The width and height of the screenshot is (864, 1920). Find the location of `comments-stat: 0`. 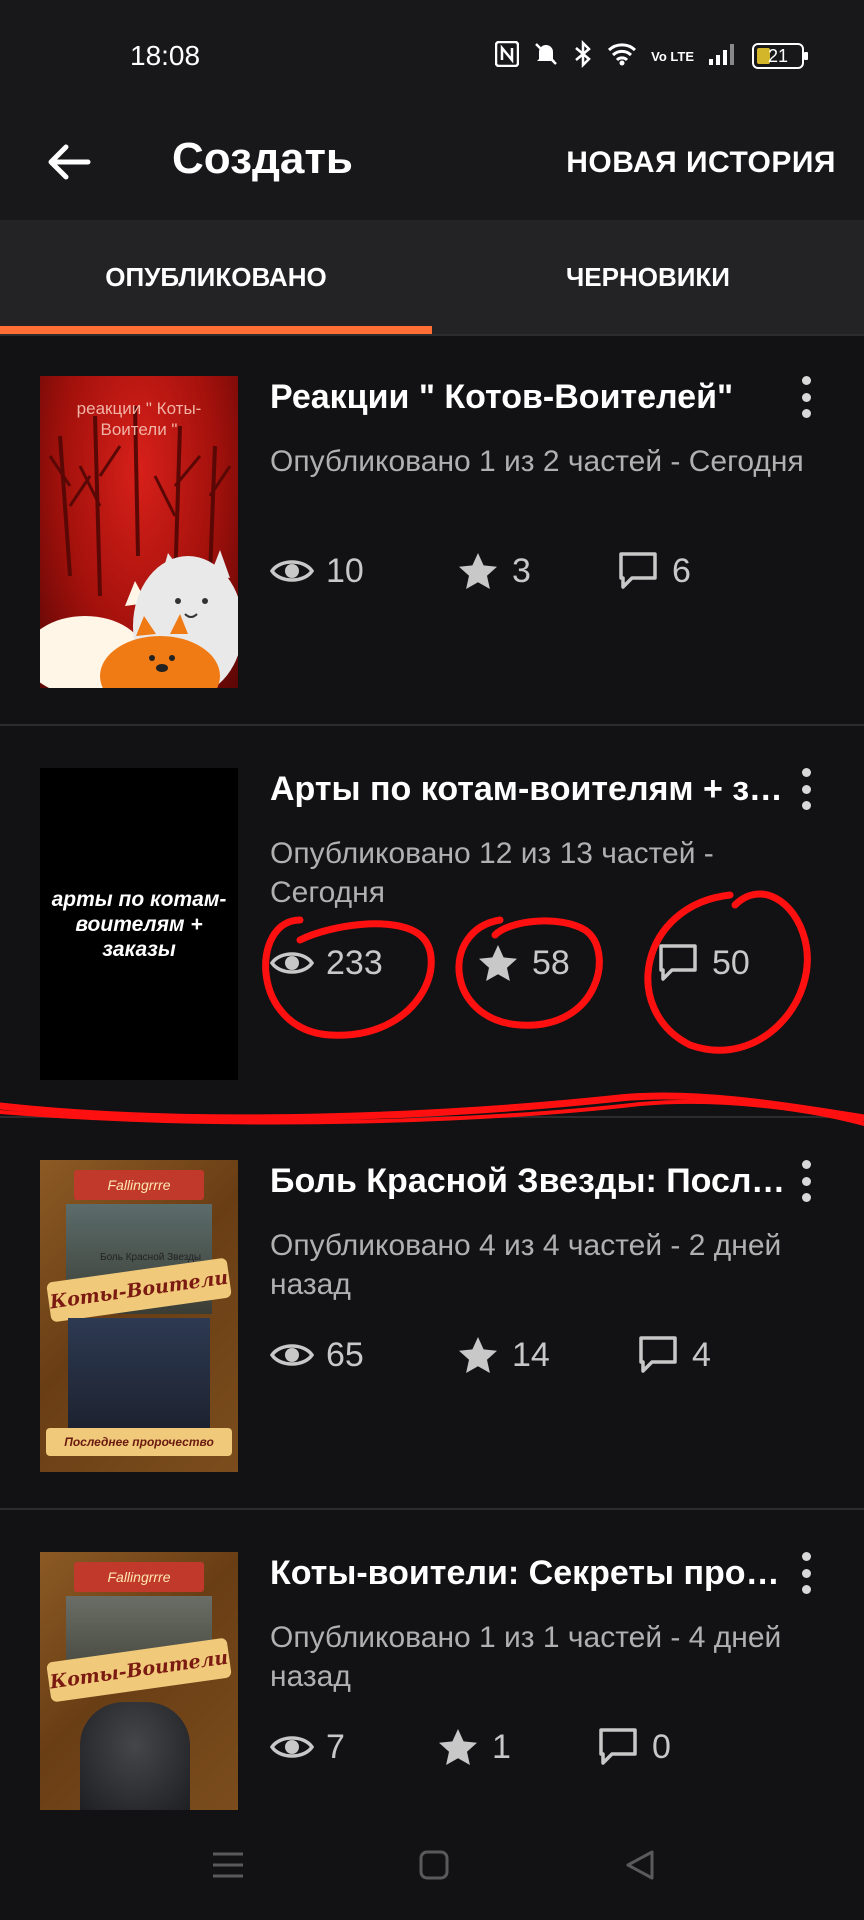

comments-stat: 0 is located at coordinates (633, 1747).